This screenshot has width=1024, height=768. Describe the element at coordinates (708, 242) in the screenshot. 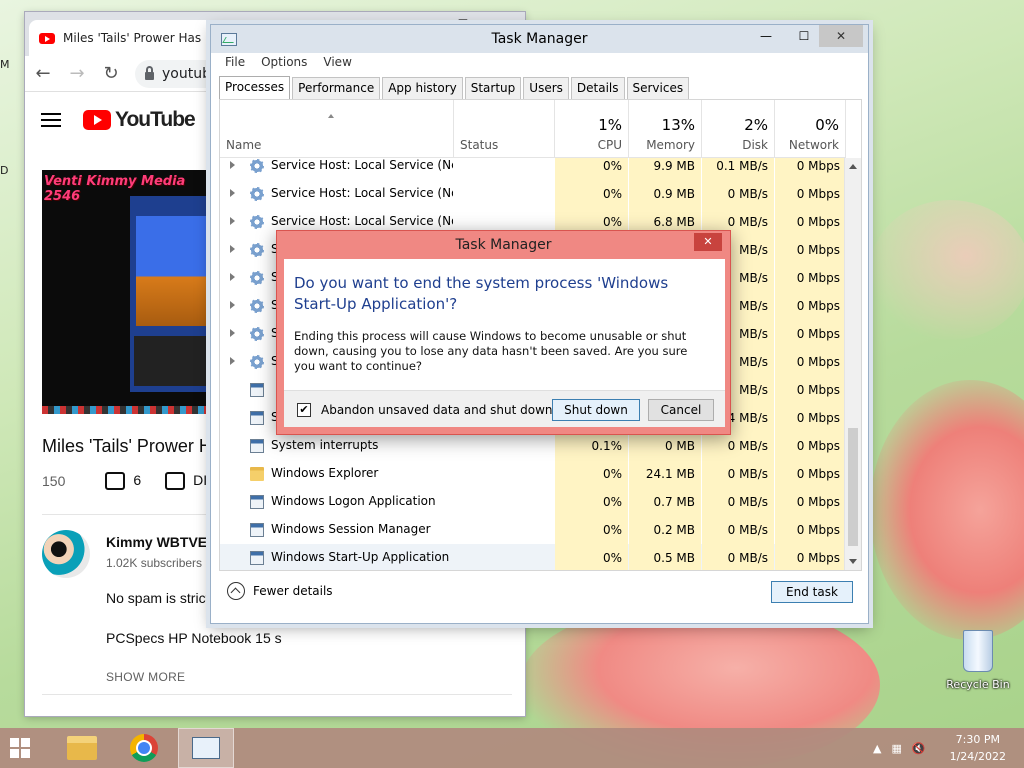

I see `dialog-close-button: ✕` at that location.